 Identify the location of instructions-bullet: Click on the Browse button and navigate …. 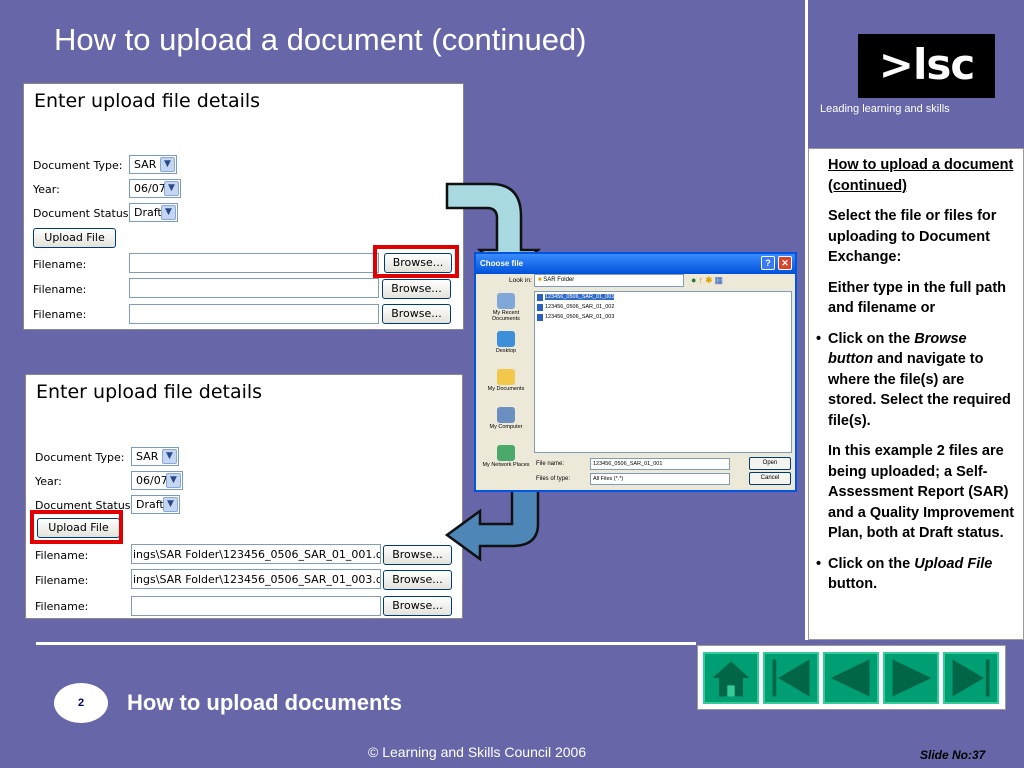
(915, 380).